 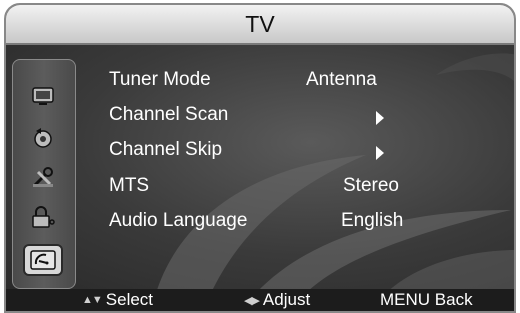 I want to click on setup-icon, so click(x=43, y=178).